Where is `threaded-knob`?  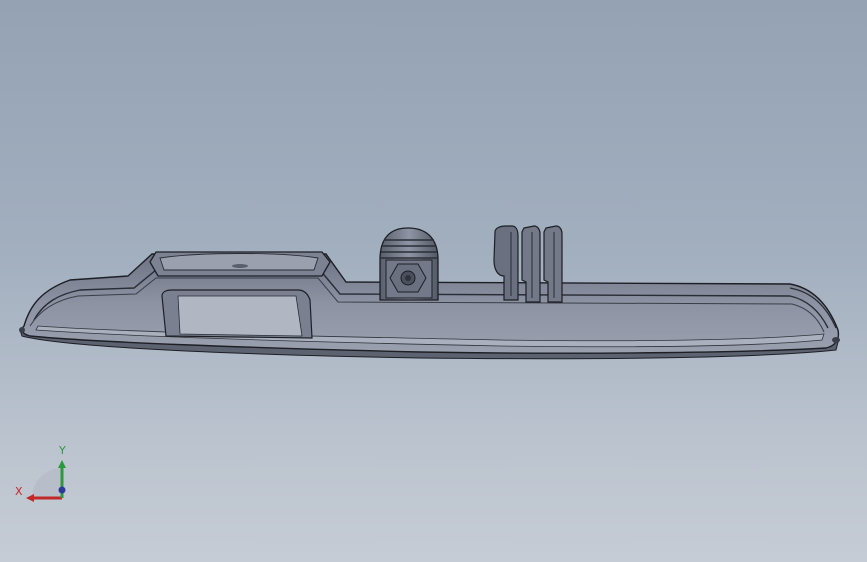 threaded-knob is located at coordinates (409, 264).